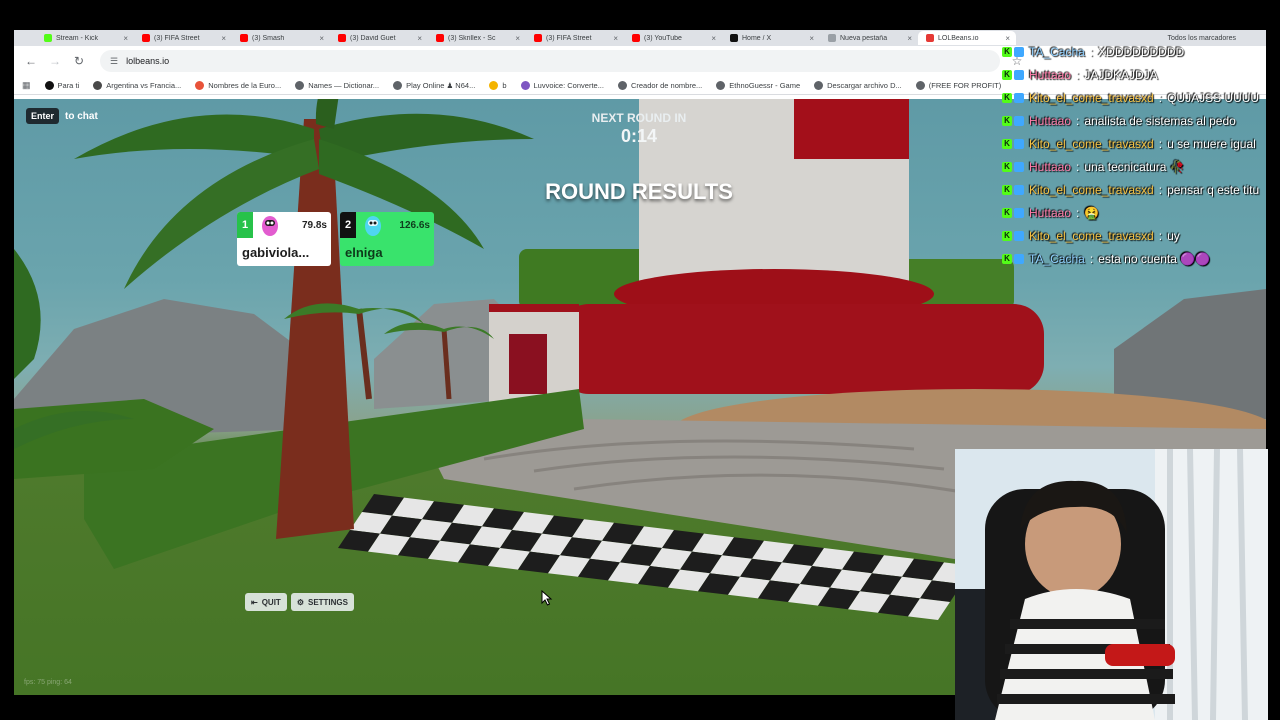  I want to click on rank-number: 2, so click(348, 225).